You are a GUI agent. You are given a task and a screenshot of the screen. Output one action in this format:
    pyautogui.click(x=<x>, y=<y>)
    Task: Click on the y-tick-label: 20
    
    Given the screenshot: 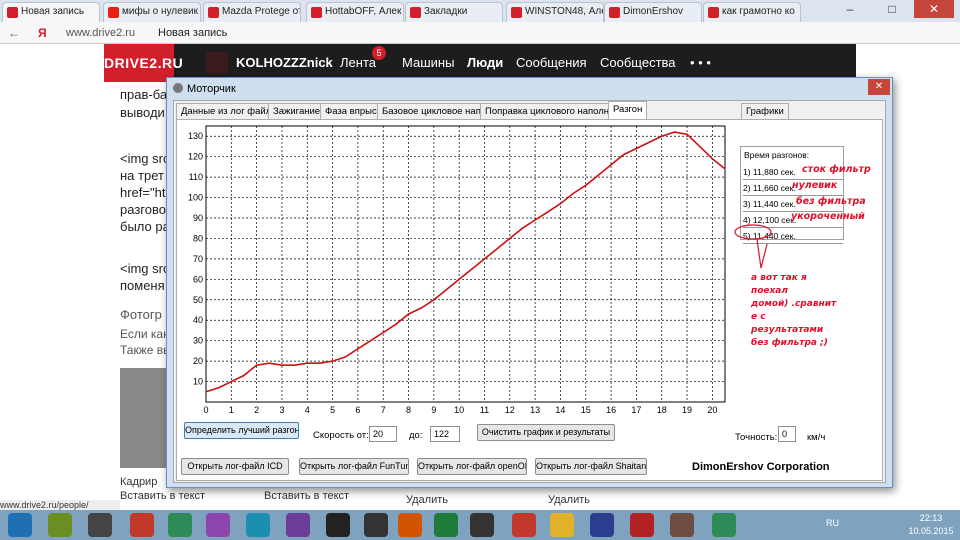 What is the action you would take?
    pyautogui.click(x=198, y=361)
    